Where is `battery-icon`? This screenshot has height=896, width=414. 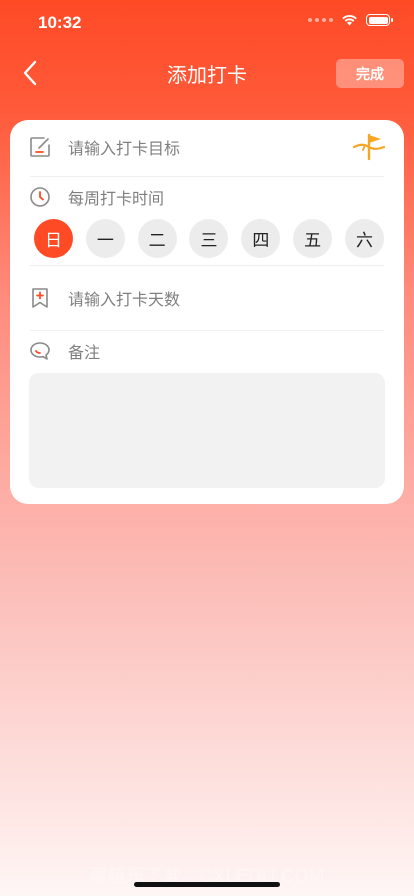
battery-icon is located at coordinates (379, 20).